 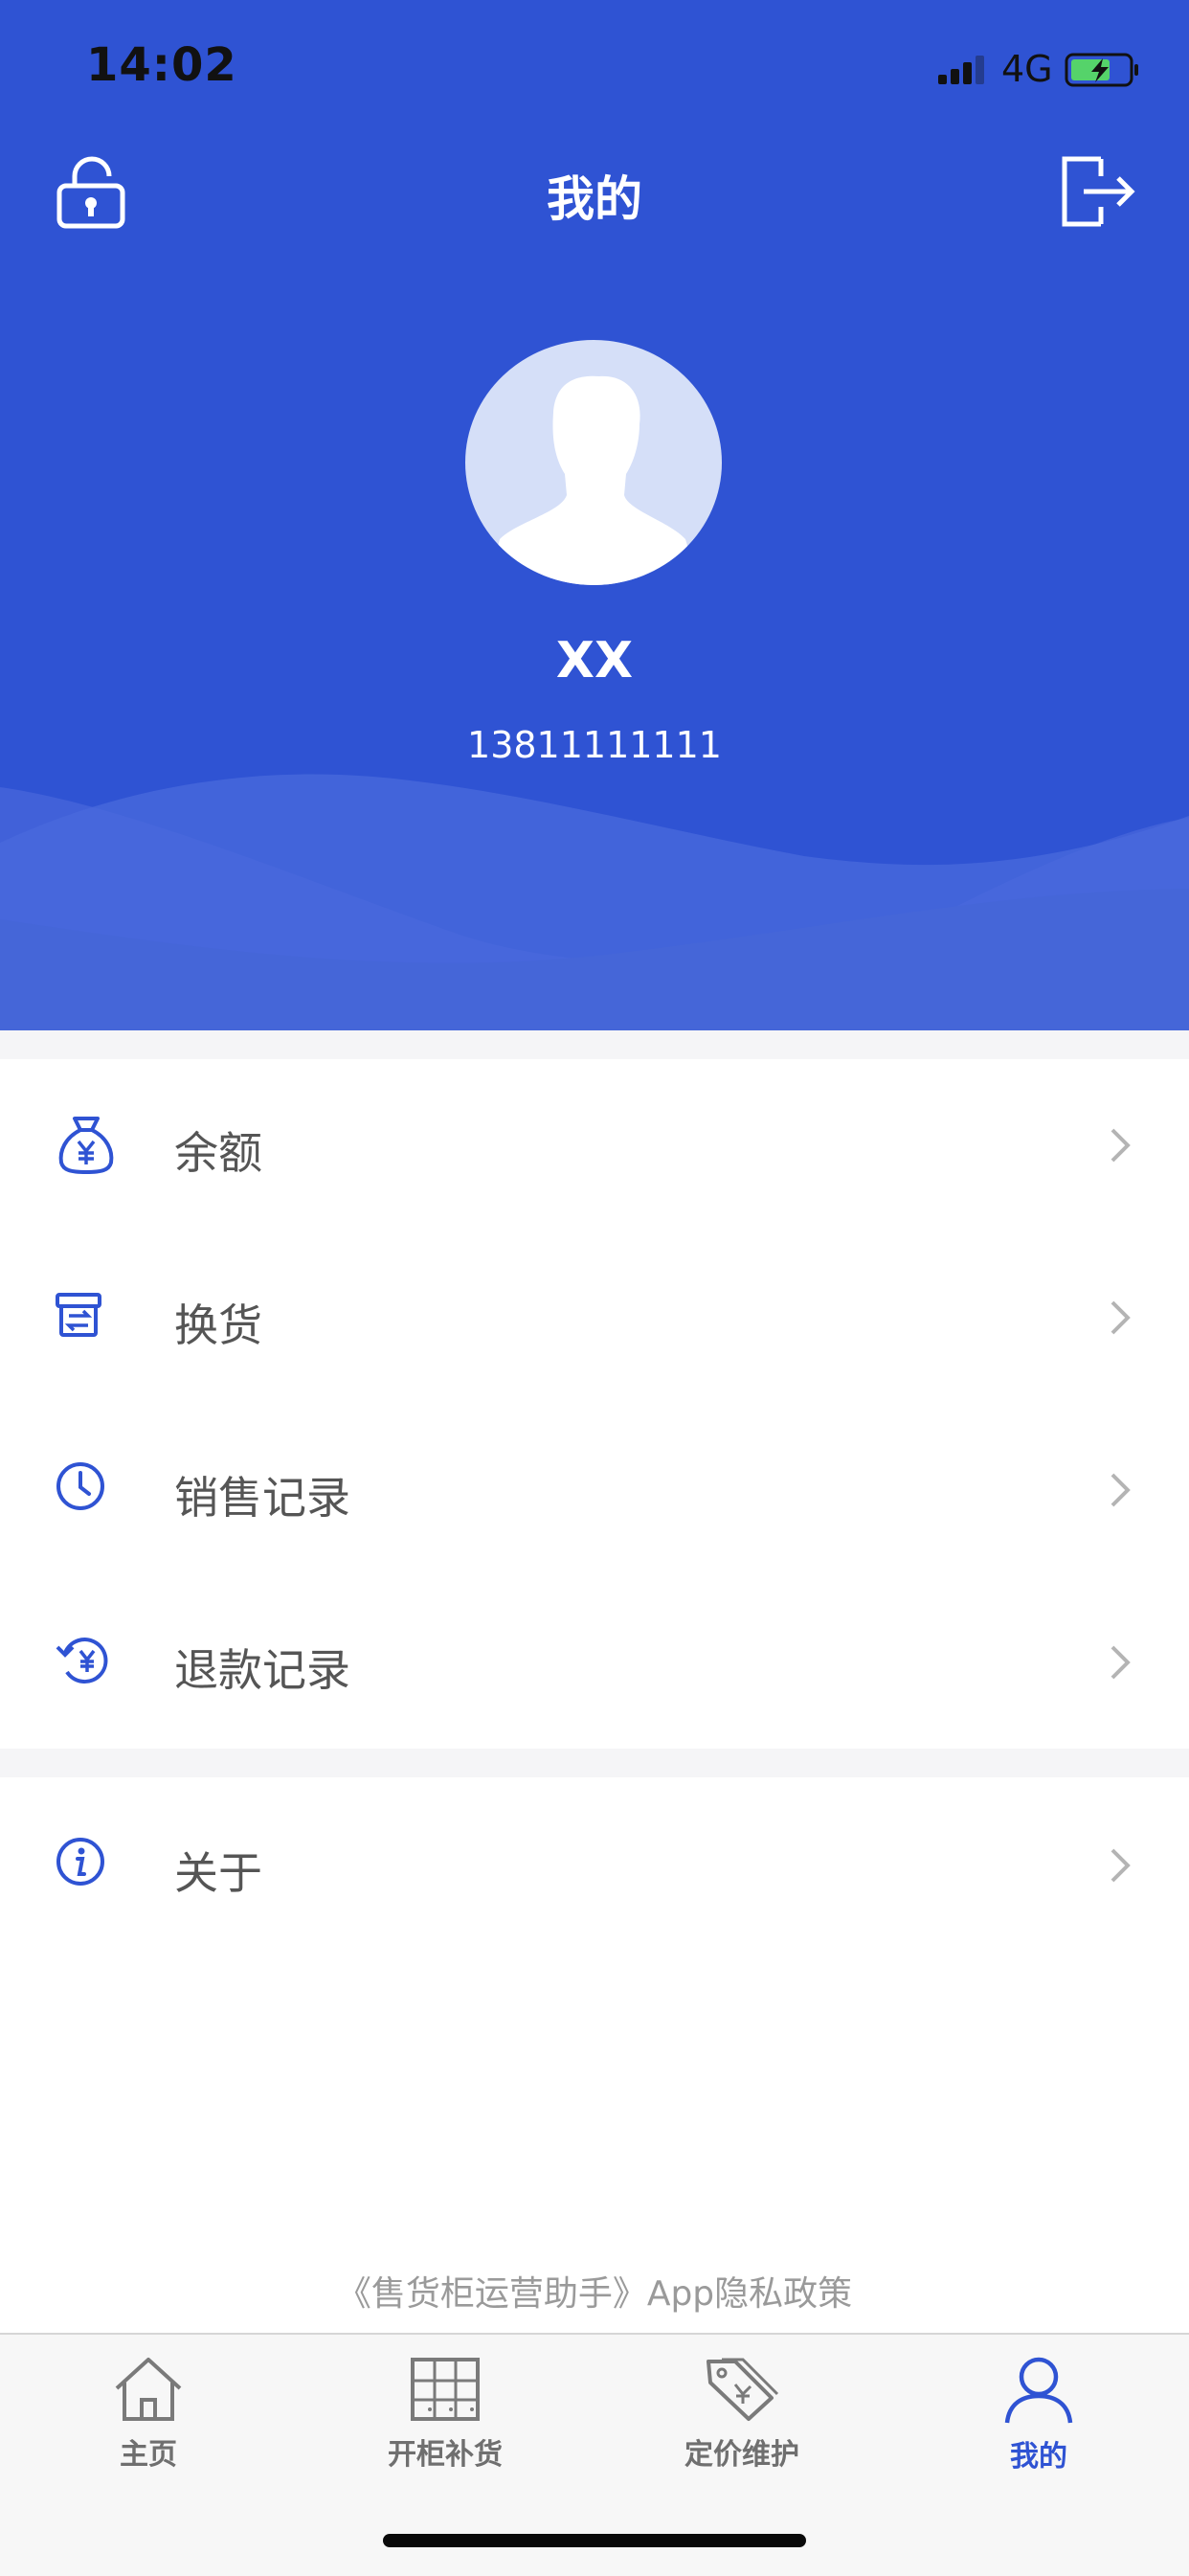 I want to click on exchange-box-icon, so click(x=78, y=1315).